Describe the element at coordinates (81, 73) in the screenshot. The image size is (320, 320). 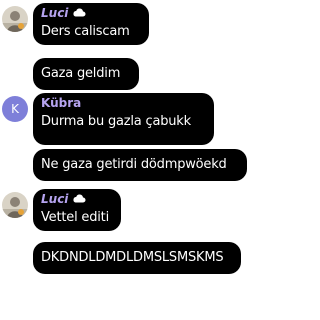
I see `message-text: Gaza geldim` at that location.